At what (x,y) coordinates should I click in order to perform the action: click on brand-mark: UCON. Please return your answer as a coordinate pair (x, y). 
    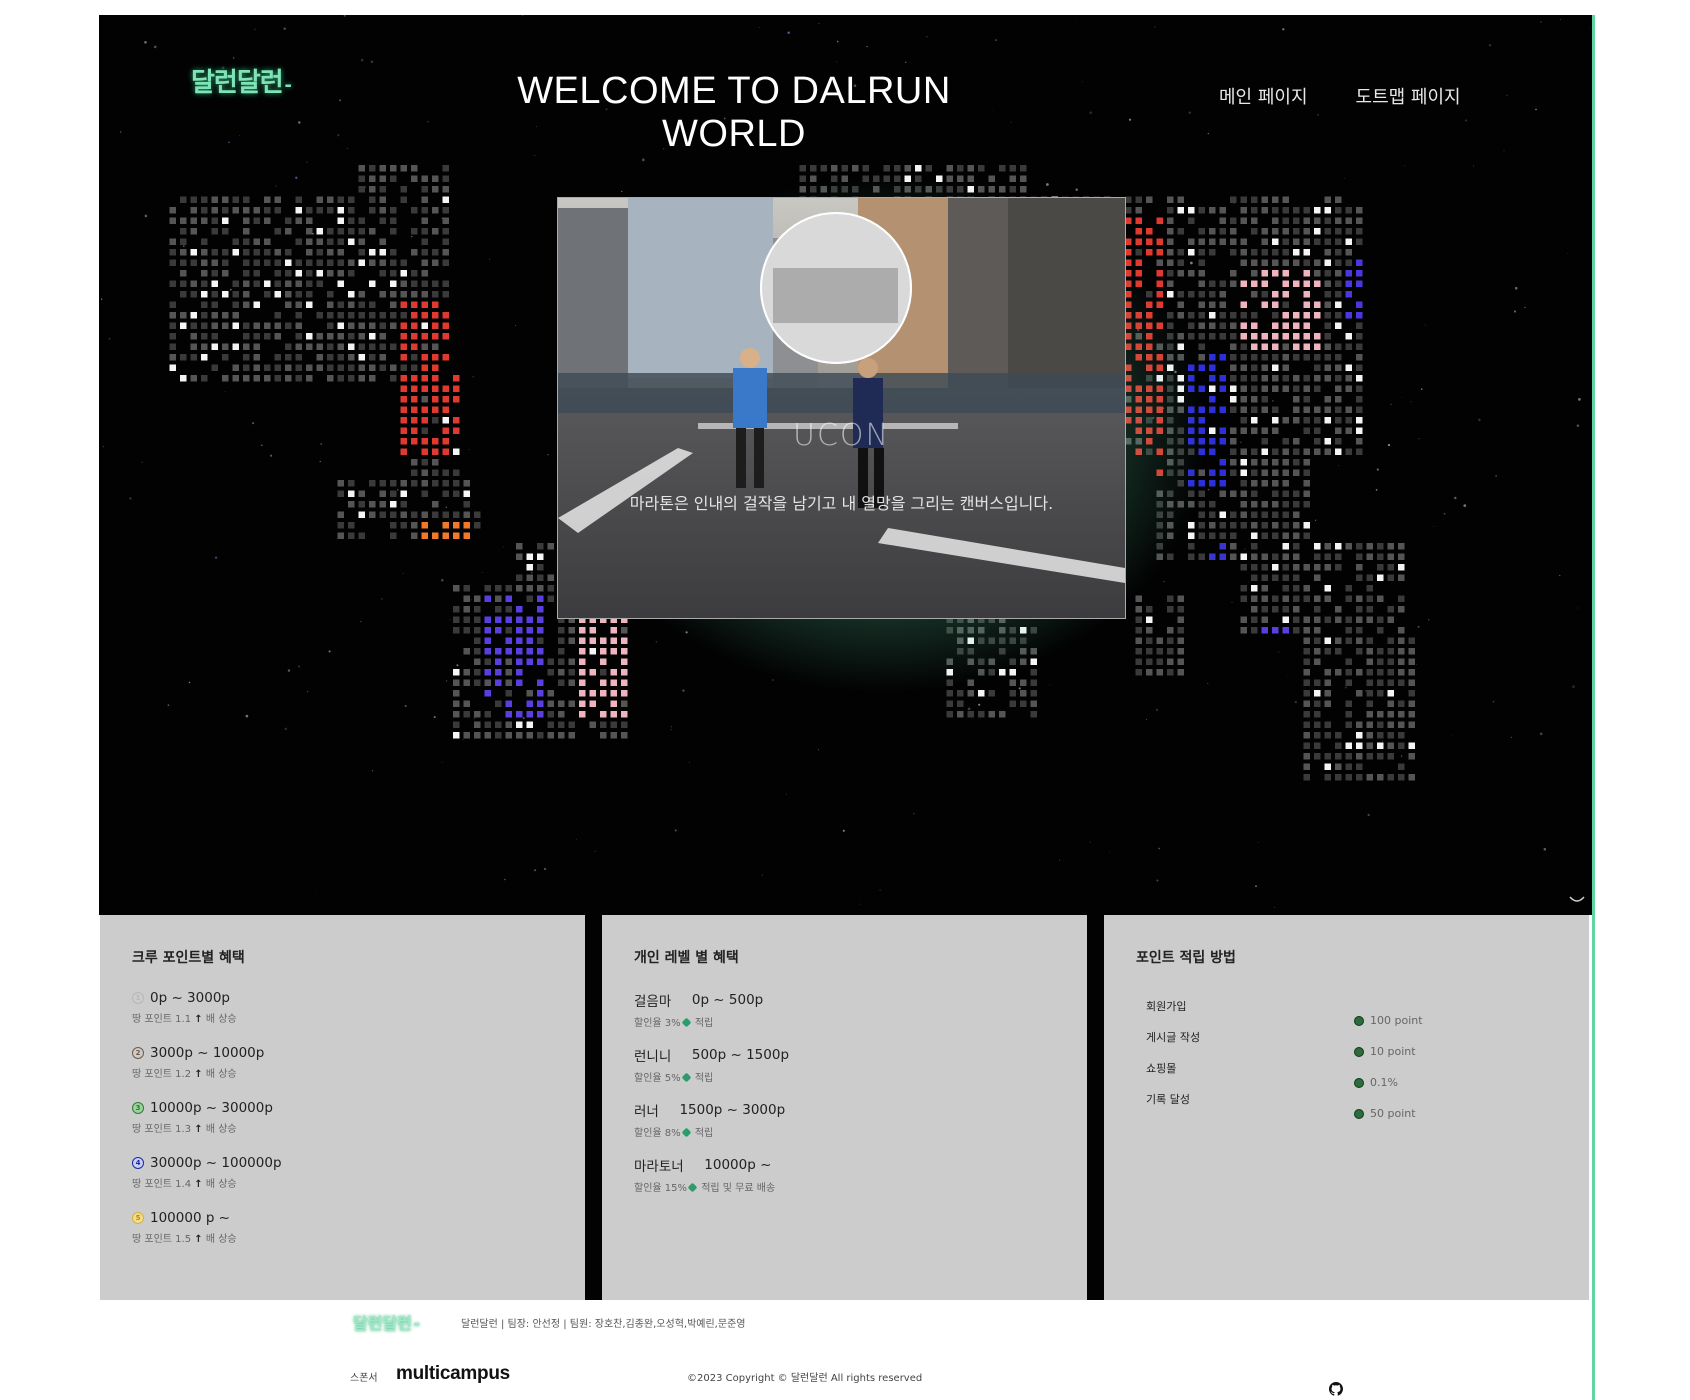
    Looking at the image, I should click on (841, 435).